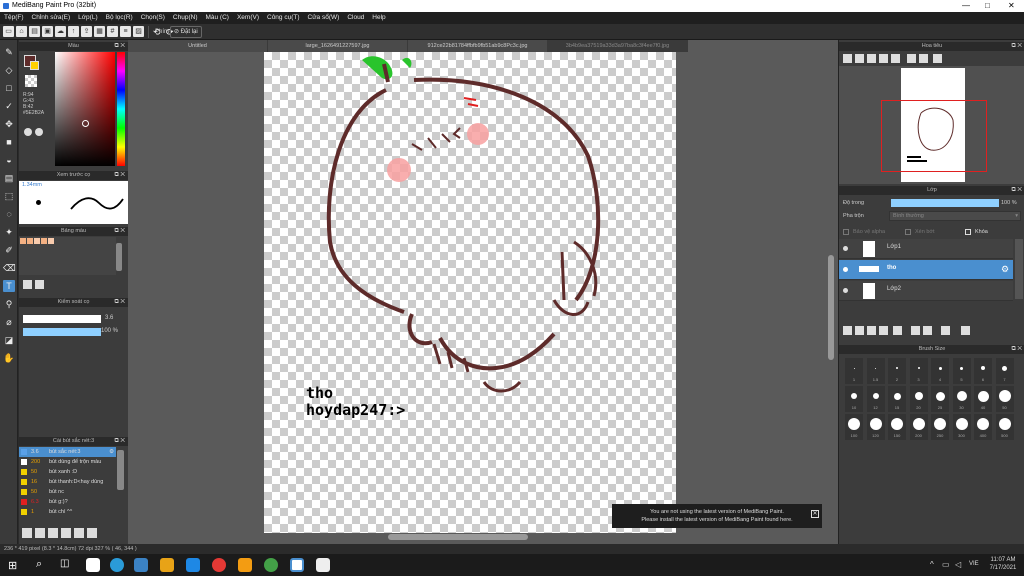 This screenshot has width=1024, height=576. What do you see at coordinates (198, 46) in the screenshot?
I see `tab-untitled: Untitled` at bounding box center [198, 46].